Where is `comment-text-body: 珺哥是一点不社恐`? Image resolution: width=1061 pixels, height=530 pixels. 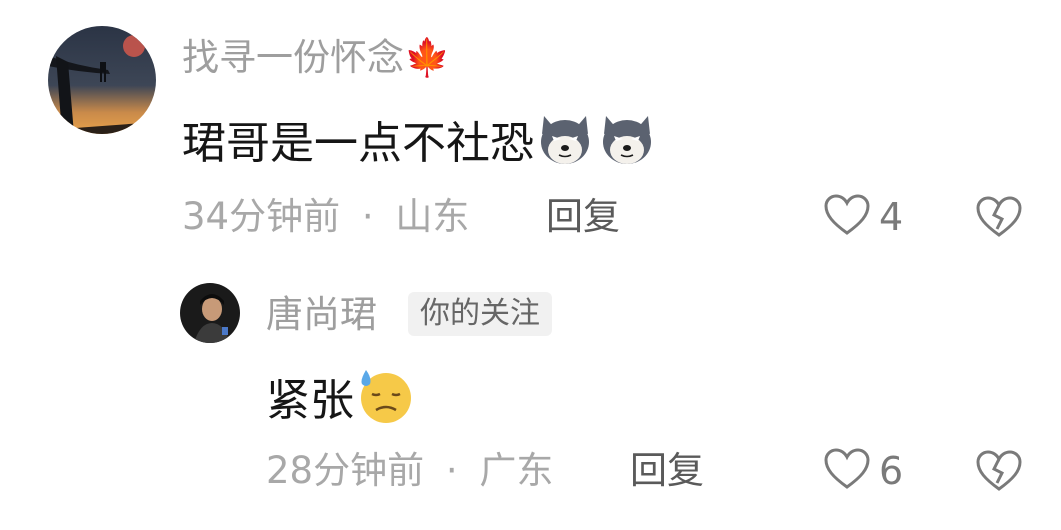
comment-text-body: 珺哥是一点不社恐 is located at coordinates (358, 143).